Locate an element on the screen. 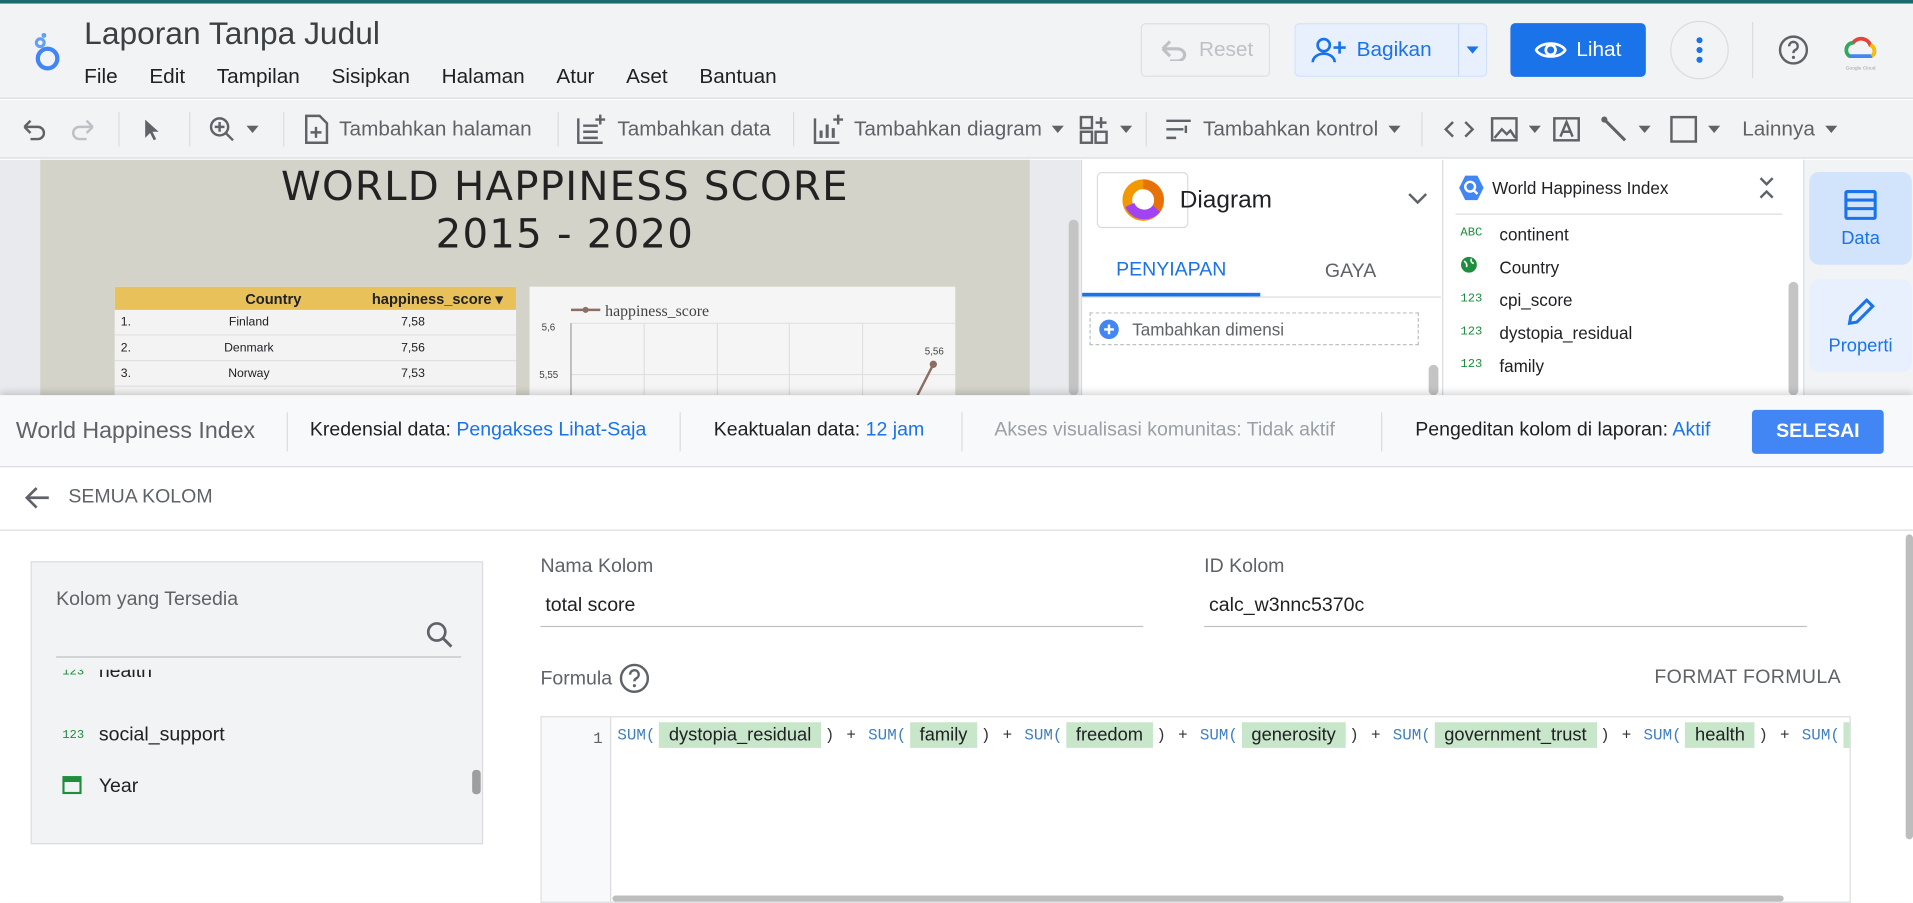 The width and height of the screenshot is (1913, 903). canvas-scrollbar is located at coordinates (1073, 307).